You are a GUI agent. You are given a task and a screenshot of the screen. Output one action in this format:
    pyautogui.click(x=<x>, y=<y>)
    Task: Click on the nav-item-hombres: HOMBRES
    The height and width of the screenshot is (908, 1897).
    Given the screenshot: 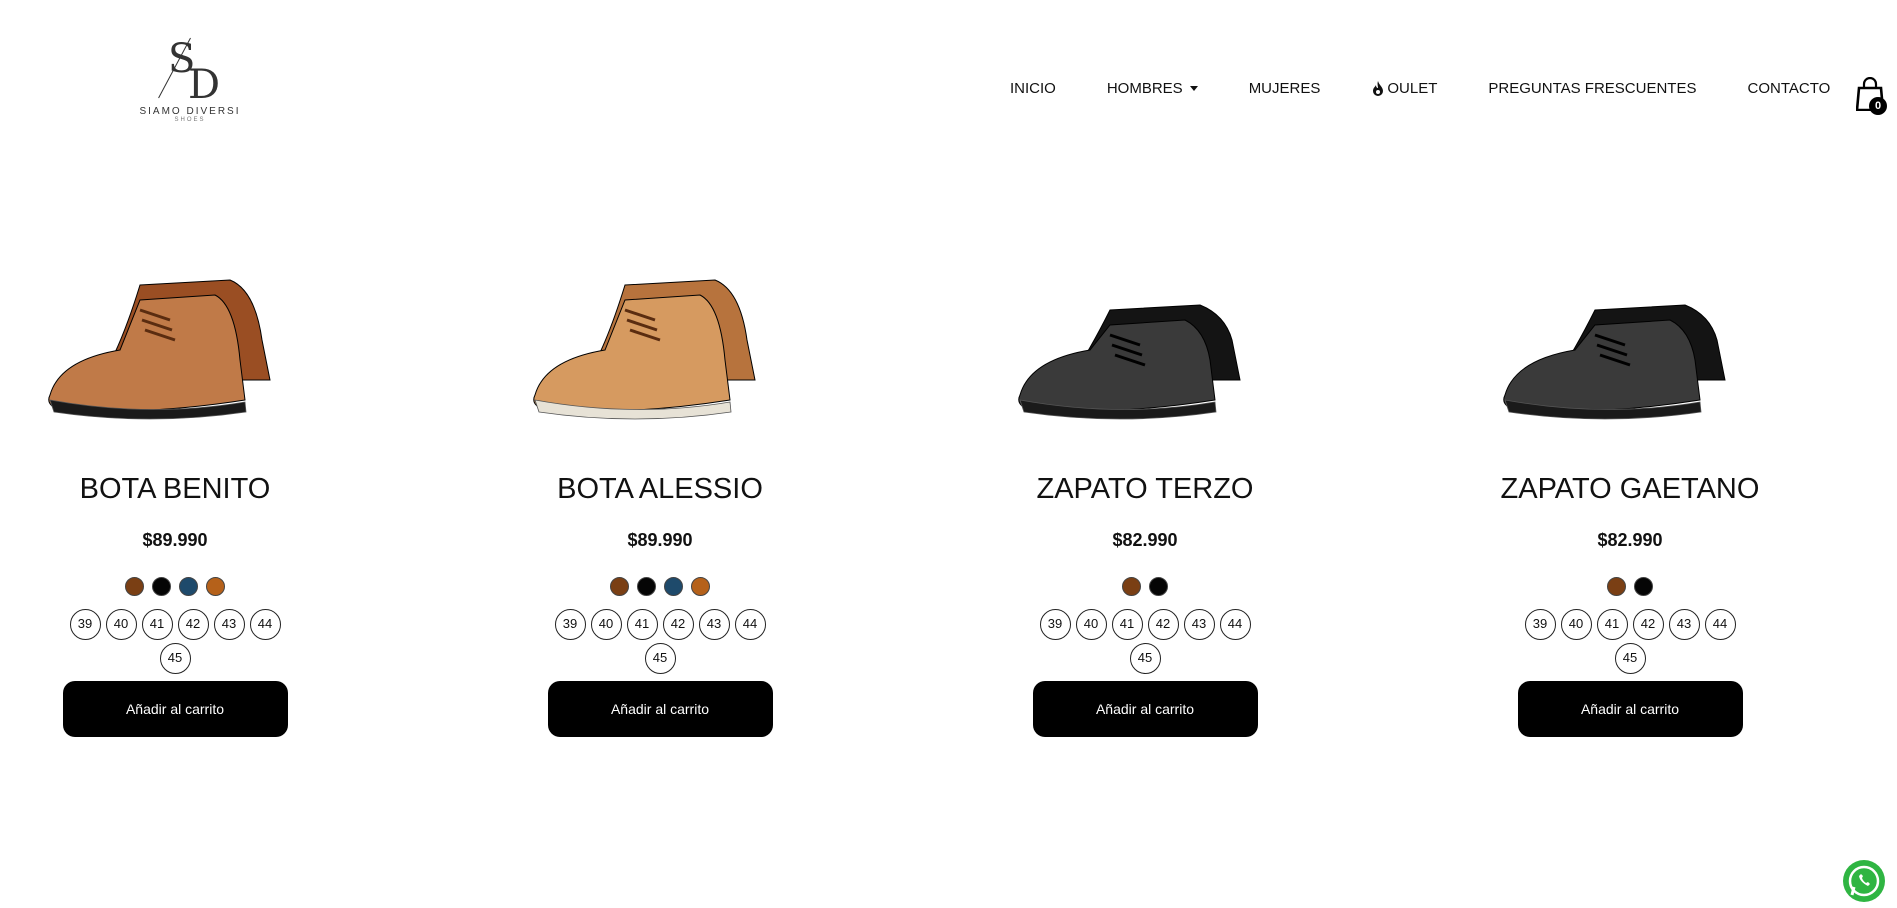 What is the action you would take?
    pyautogui.click(x=1152, y=88)
    